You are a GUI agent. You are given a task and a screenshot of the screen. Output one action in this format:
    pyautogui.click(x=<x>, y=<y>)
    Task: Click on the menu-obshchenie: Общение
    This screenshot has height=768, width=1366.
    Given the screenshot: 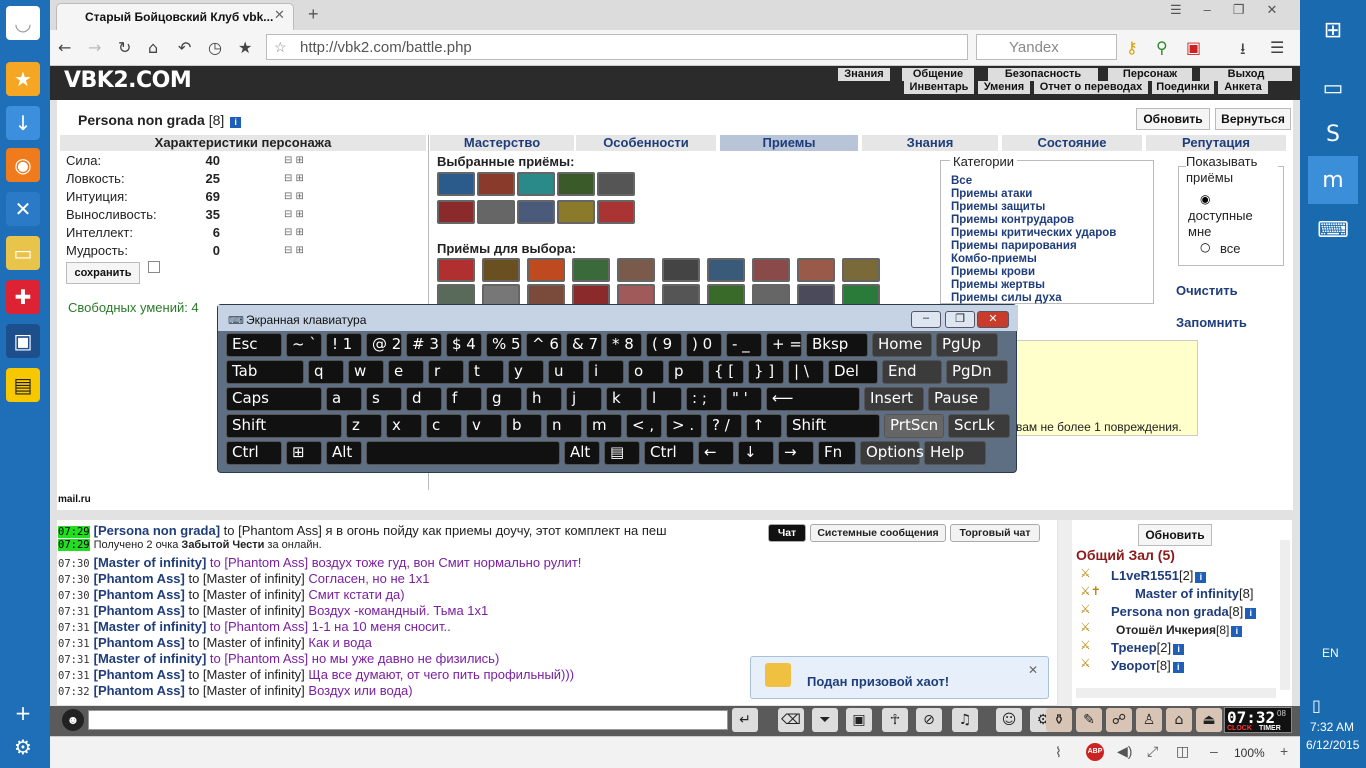 What is the action you would take?
    pyautogui.click(x=938, y=74)
    